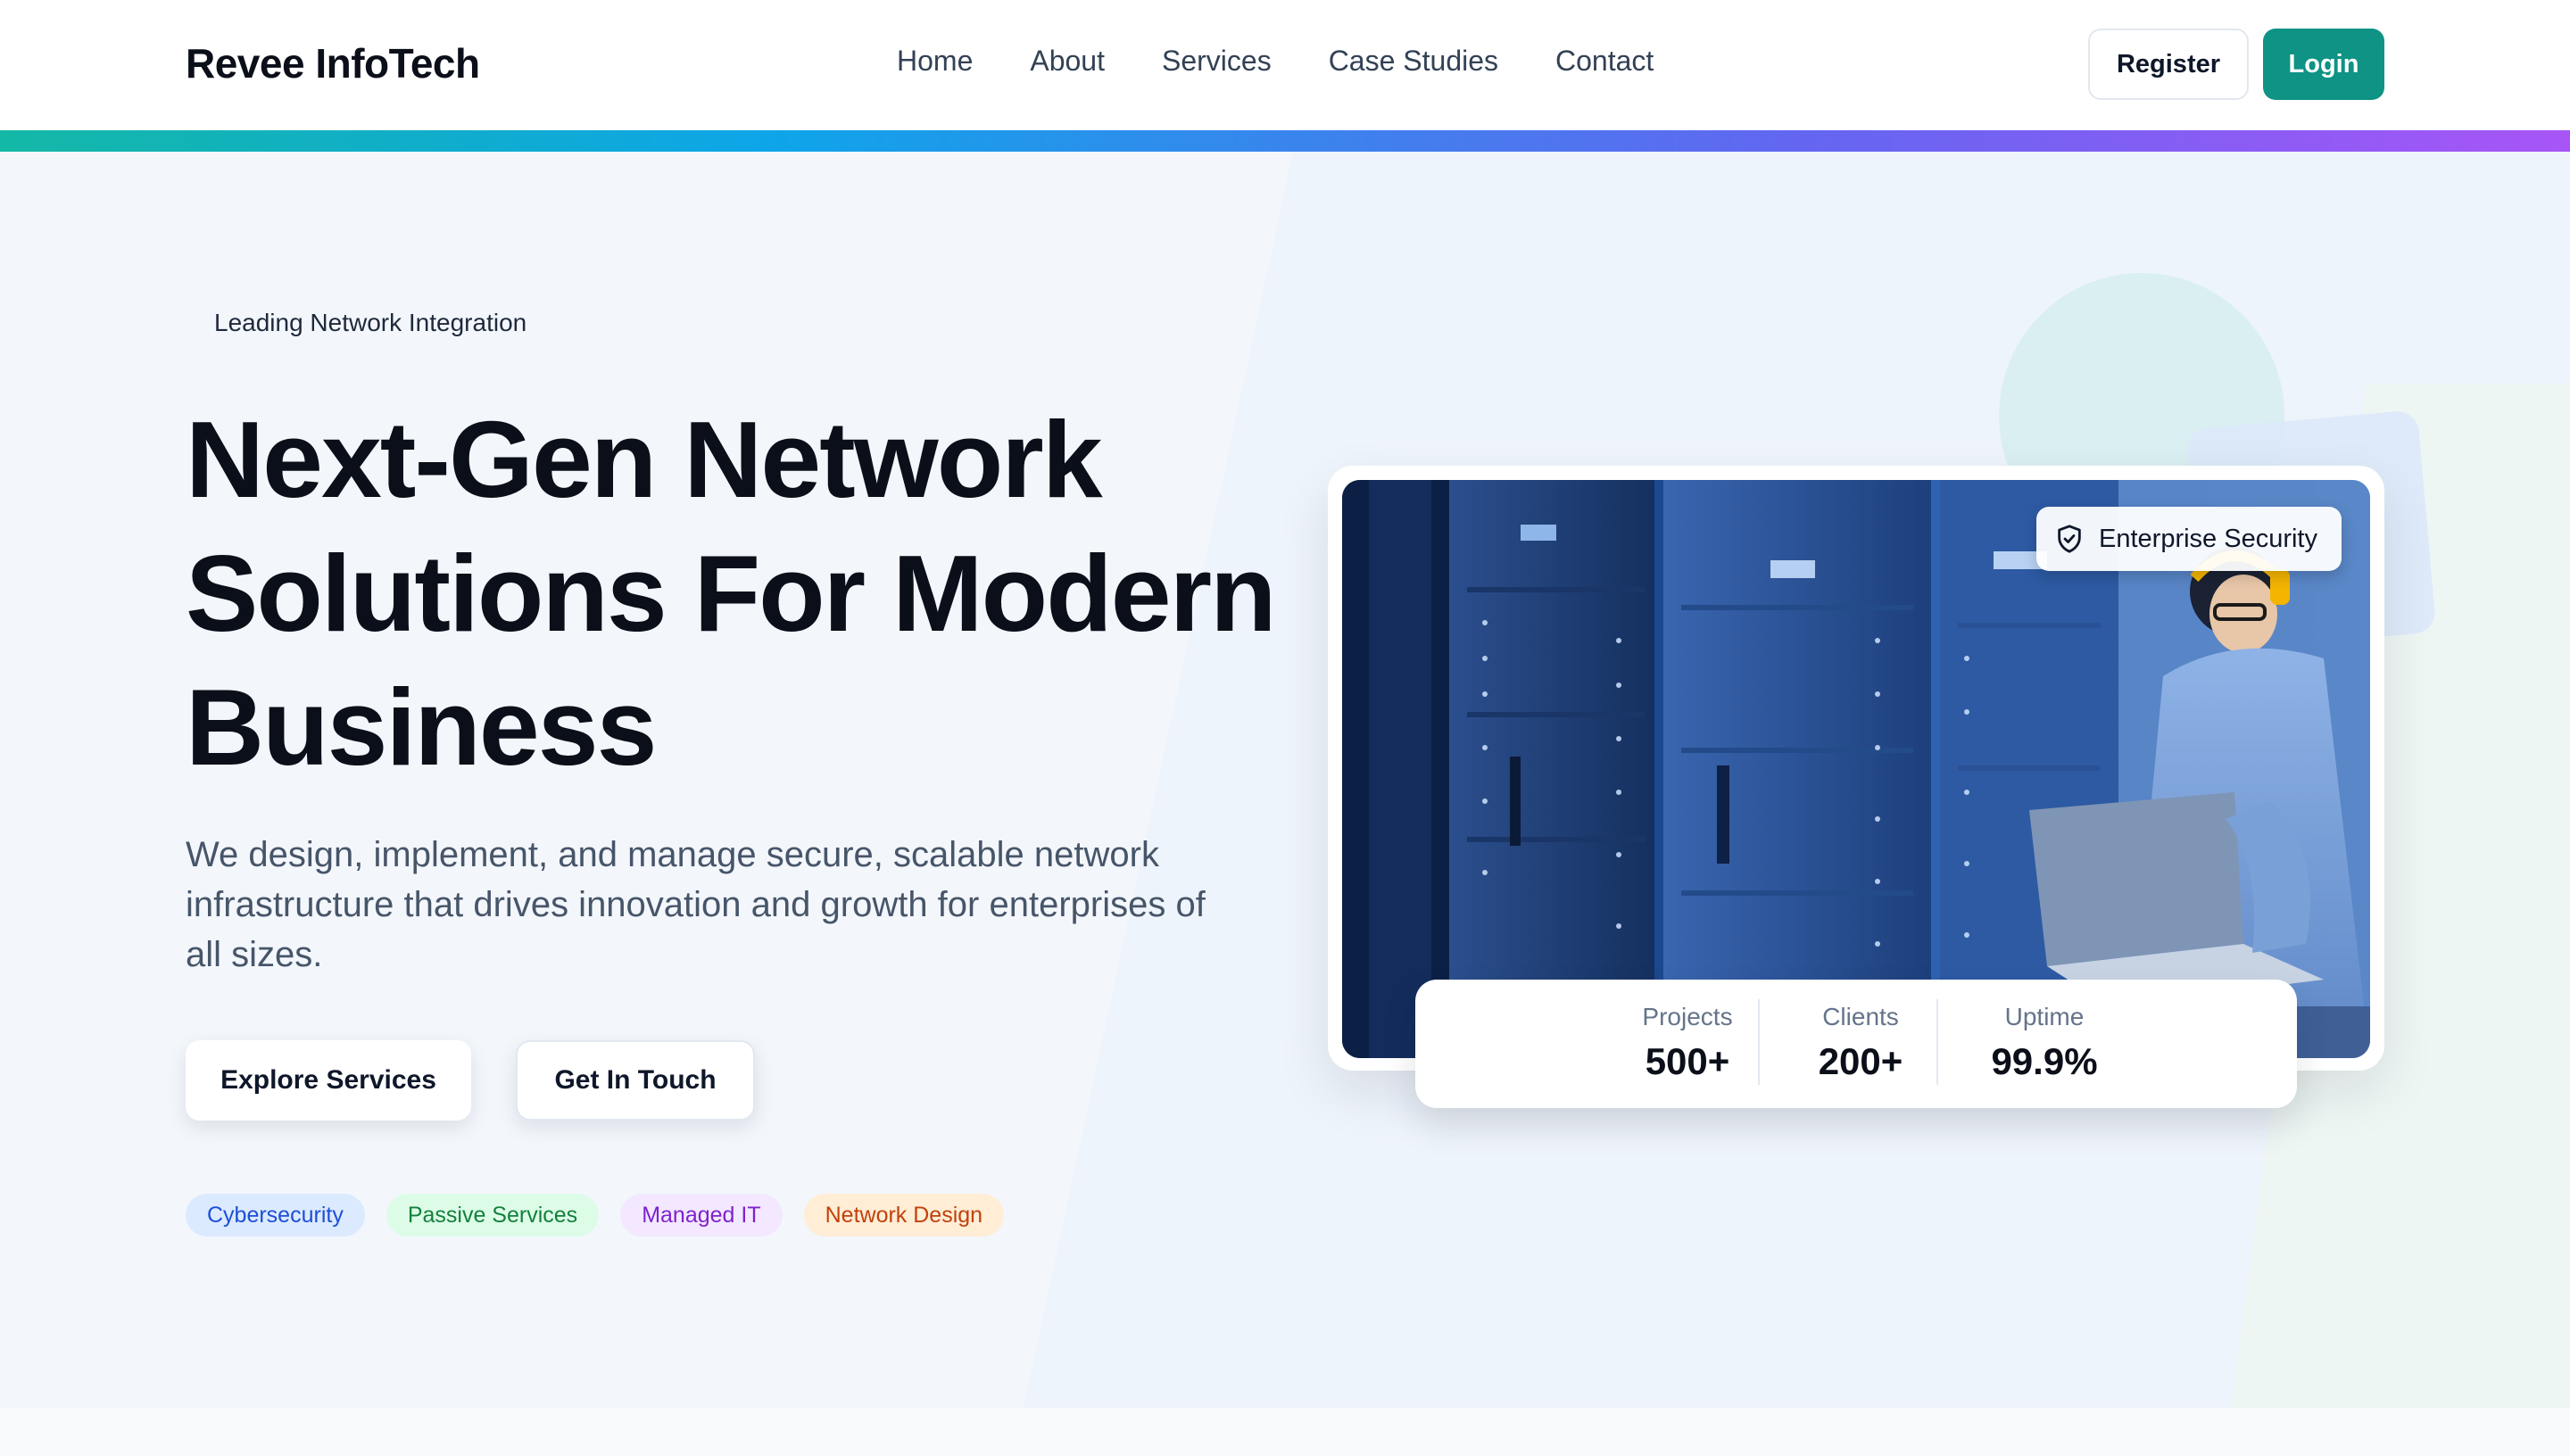 The height and width of the screenshot is (1456, 2570). Describe the element at coordinates (636, 1080) in the screenshot. I see `get-in-touch-button: Get In Touch` at that location.